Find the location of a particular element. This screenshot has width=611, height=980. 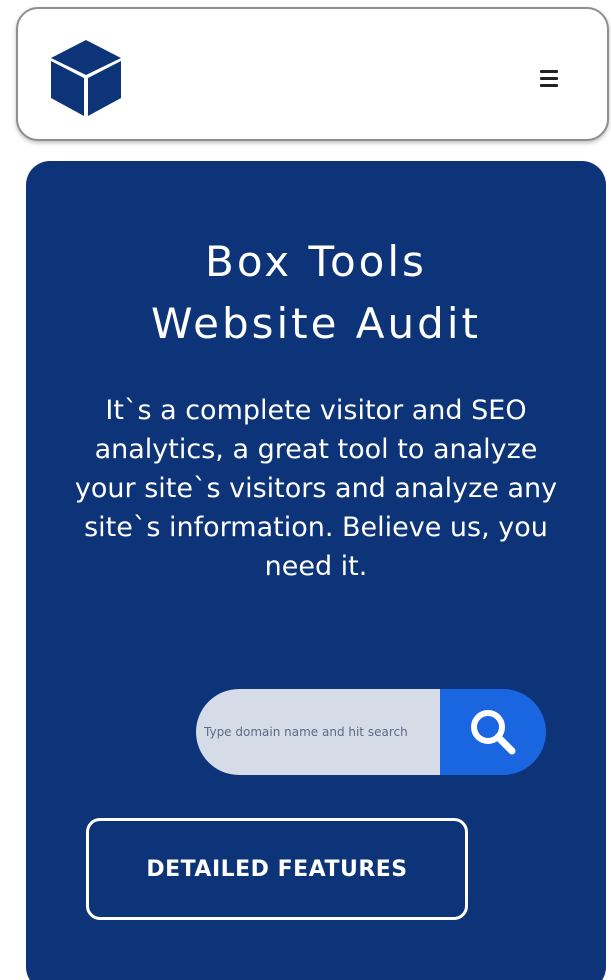

search-icon is located at coordinates (493, 732).